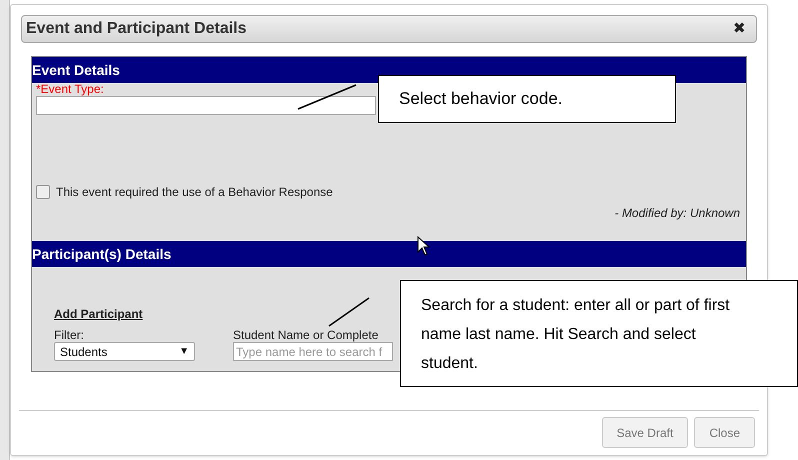 Image resolution: width=798 pixels, height=460 pixels. I want to click on filter-label: Filter:, so click(69, 335).